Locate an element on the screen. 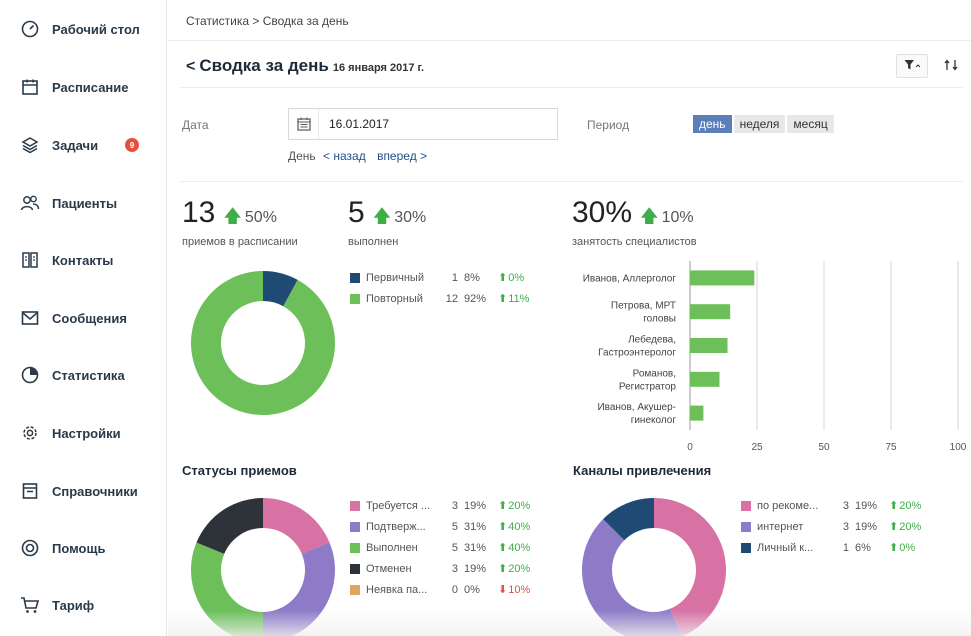 The height and width of the screenshot is (636, 971). kpi-occupancy: 30% 🡅 10% is located at coordinates (633, 215).